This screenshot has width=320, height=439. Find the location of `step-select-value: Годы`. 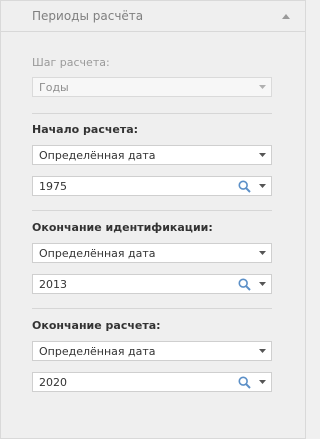

step-select-value: Годы is located at coordinates (54, 87).